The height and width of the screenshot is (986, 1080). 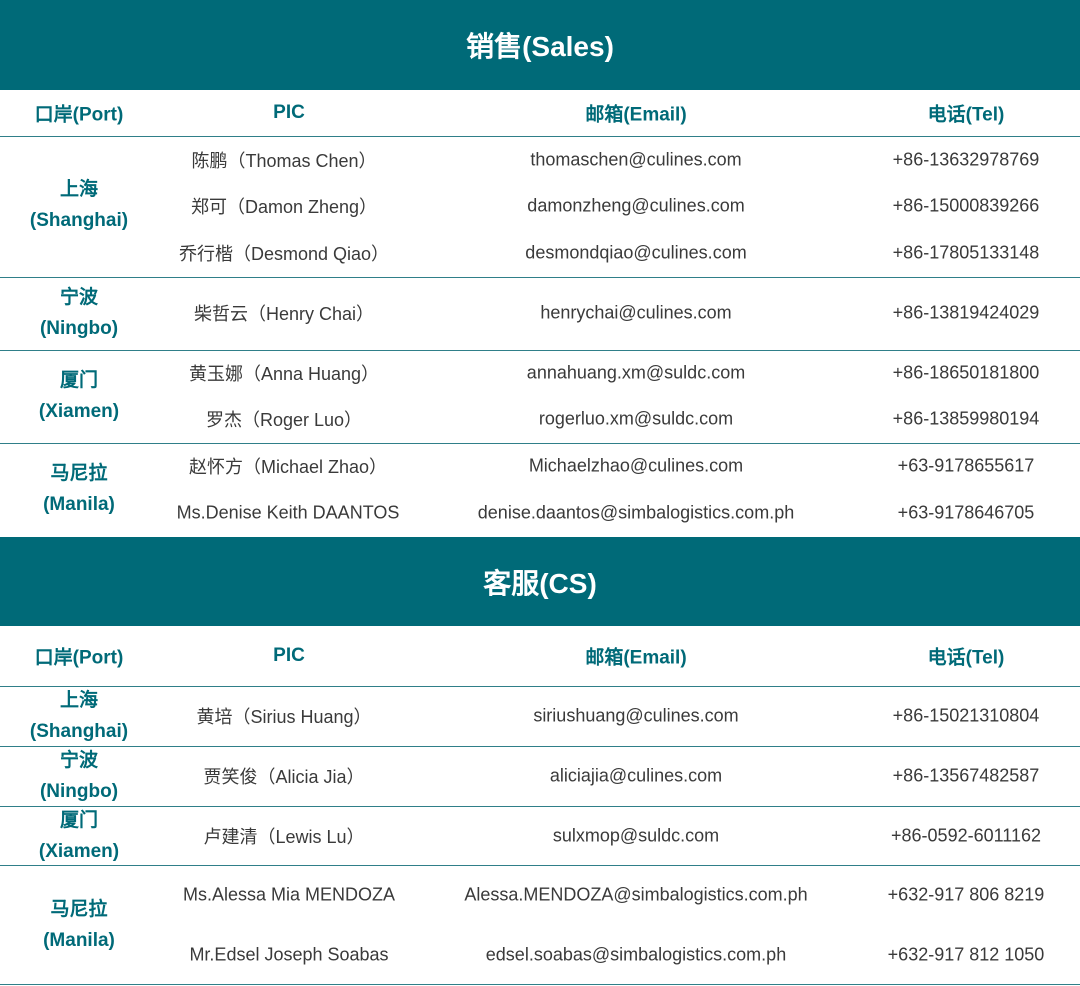 What do you see at coordinates (966, 954) in the screenshot?
I see `tel-number: +632-917 812 1050` at bounding box center [966, 954].